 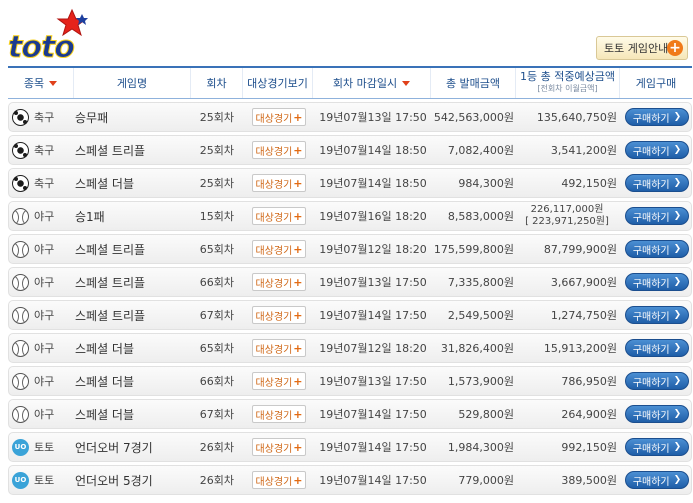 I want to click on prize-amount: 226,117,000원, so click(x=567, y=209).